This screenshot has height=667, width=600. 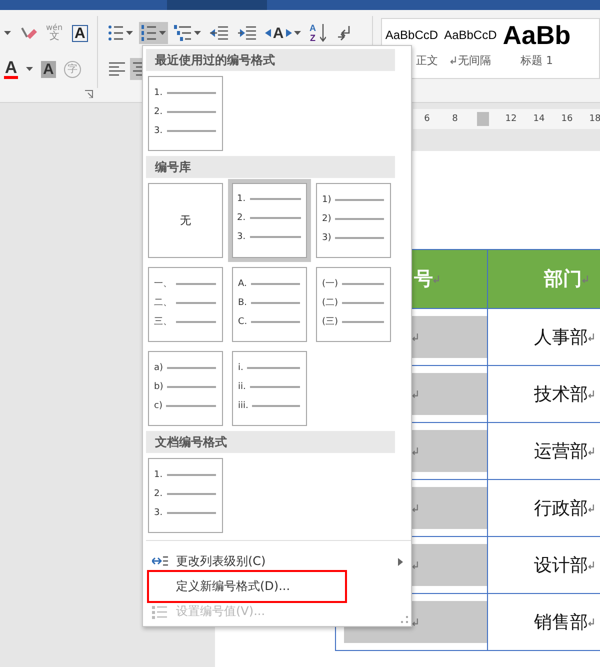 I want to click on table-header-cell: 部门, so click(x=544, y=279).